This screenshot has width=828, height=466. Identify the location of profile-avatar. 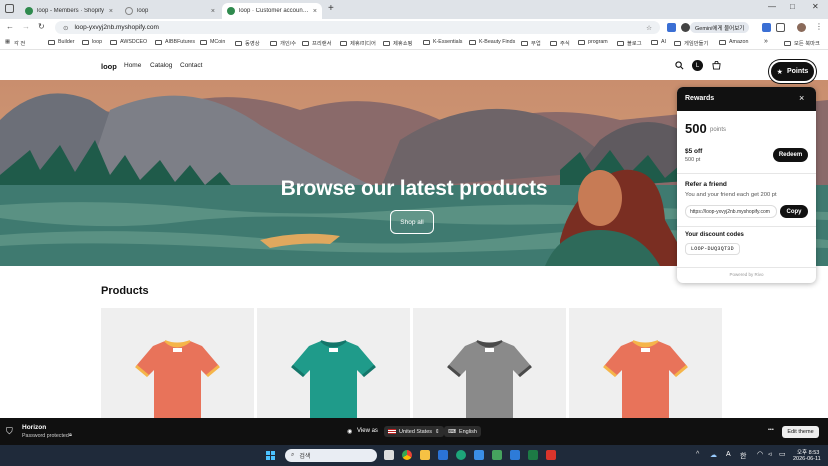
(801, 27).